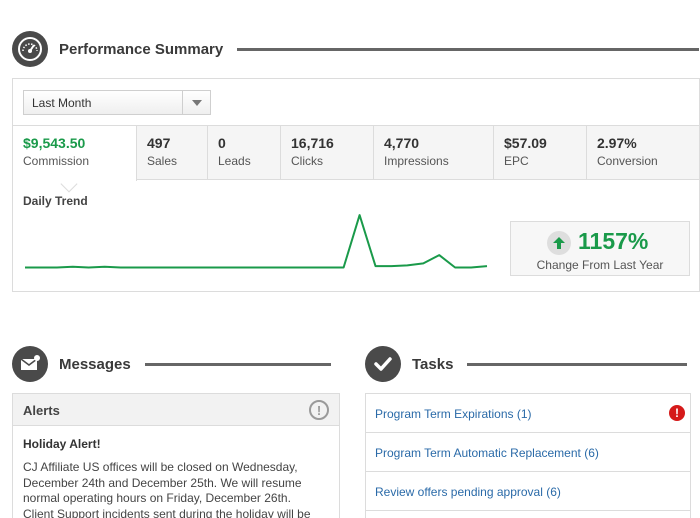 The width and height of the screenshot is (700, 518). I want to click on messages-title: Messages, so click(95, 364).